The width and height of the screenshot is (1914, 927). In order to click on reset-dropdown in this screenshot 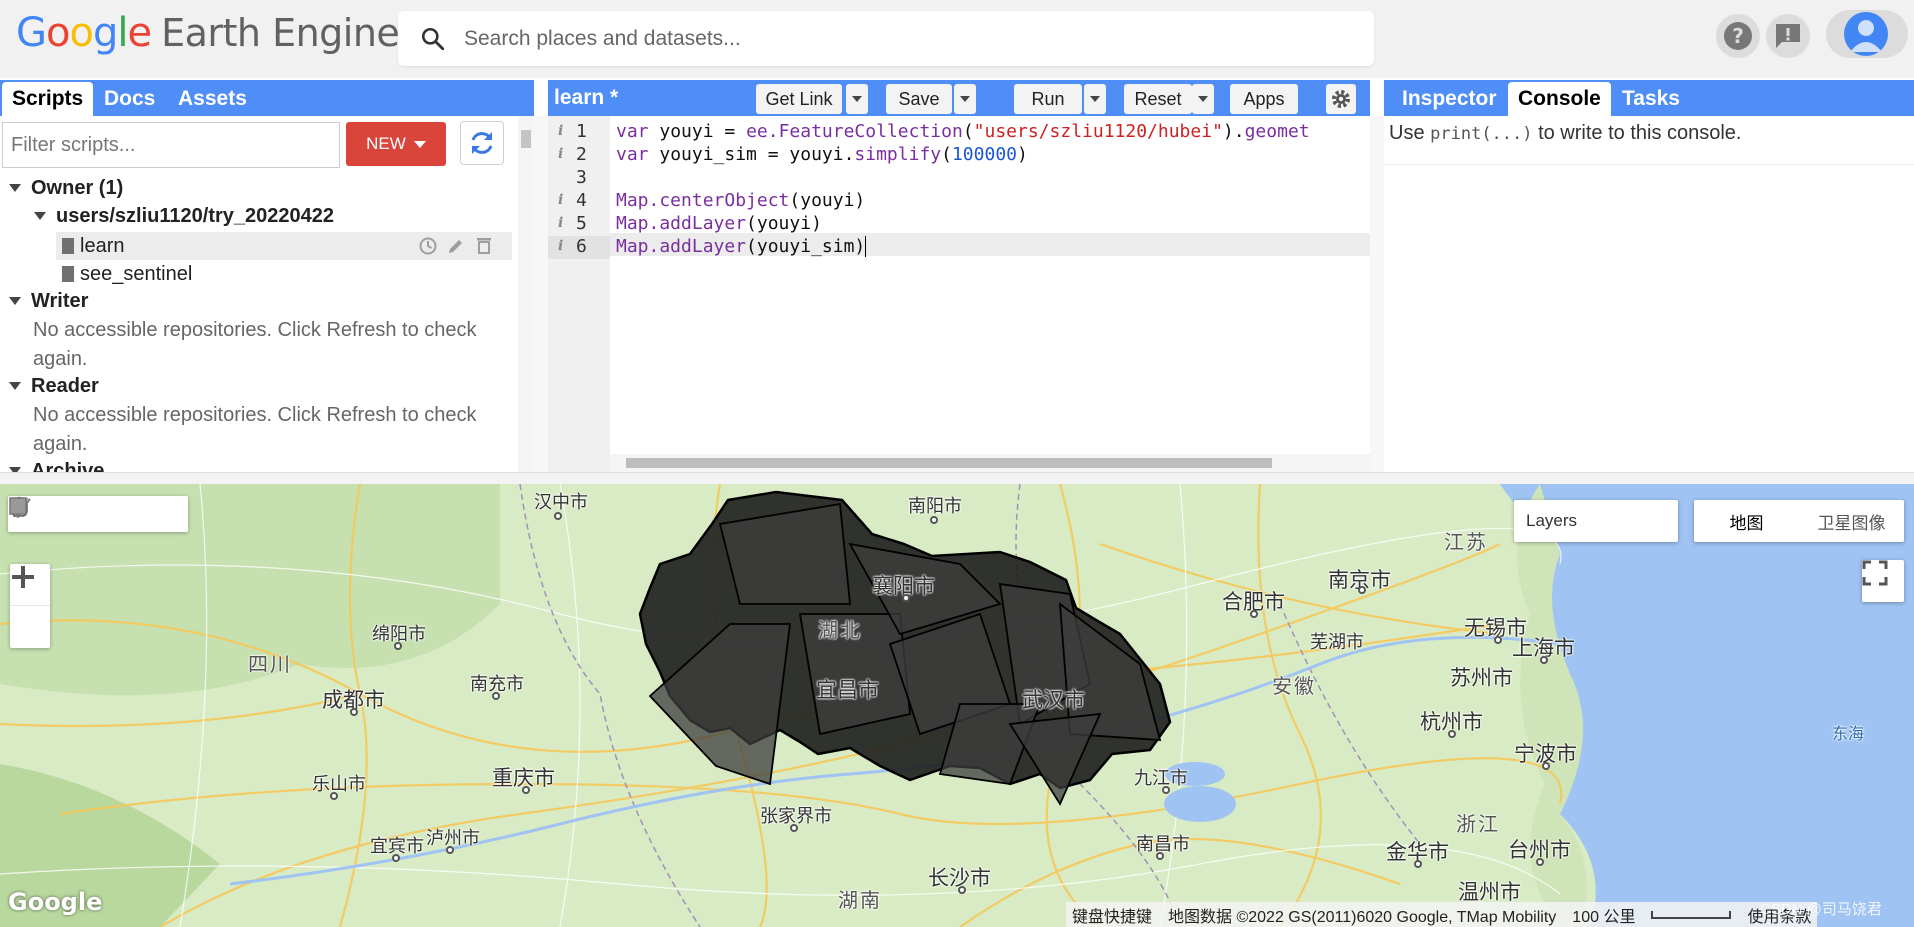, I will do `click(1203, 99)`.